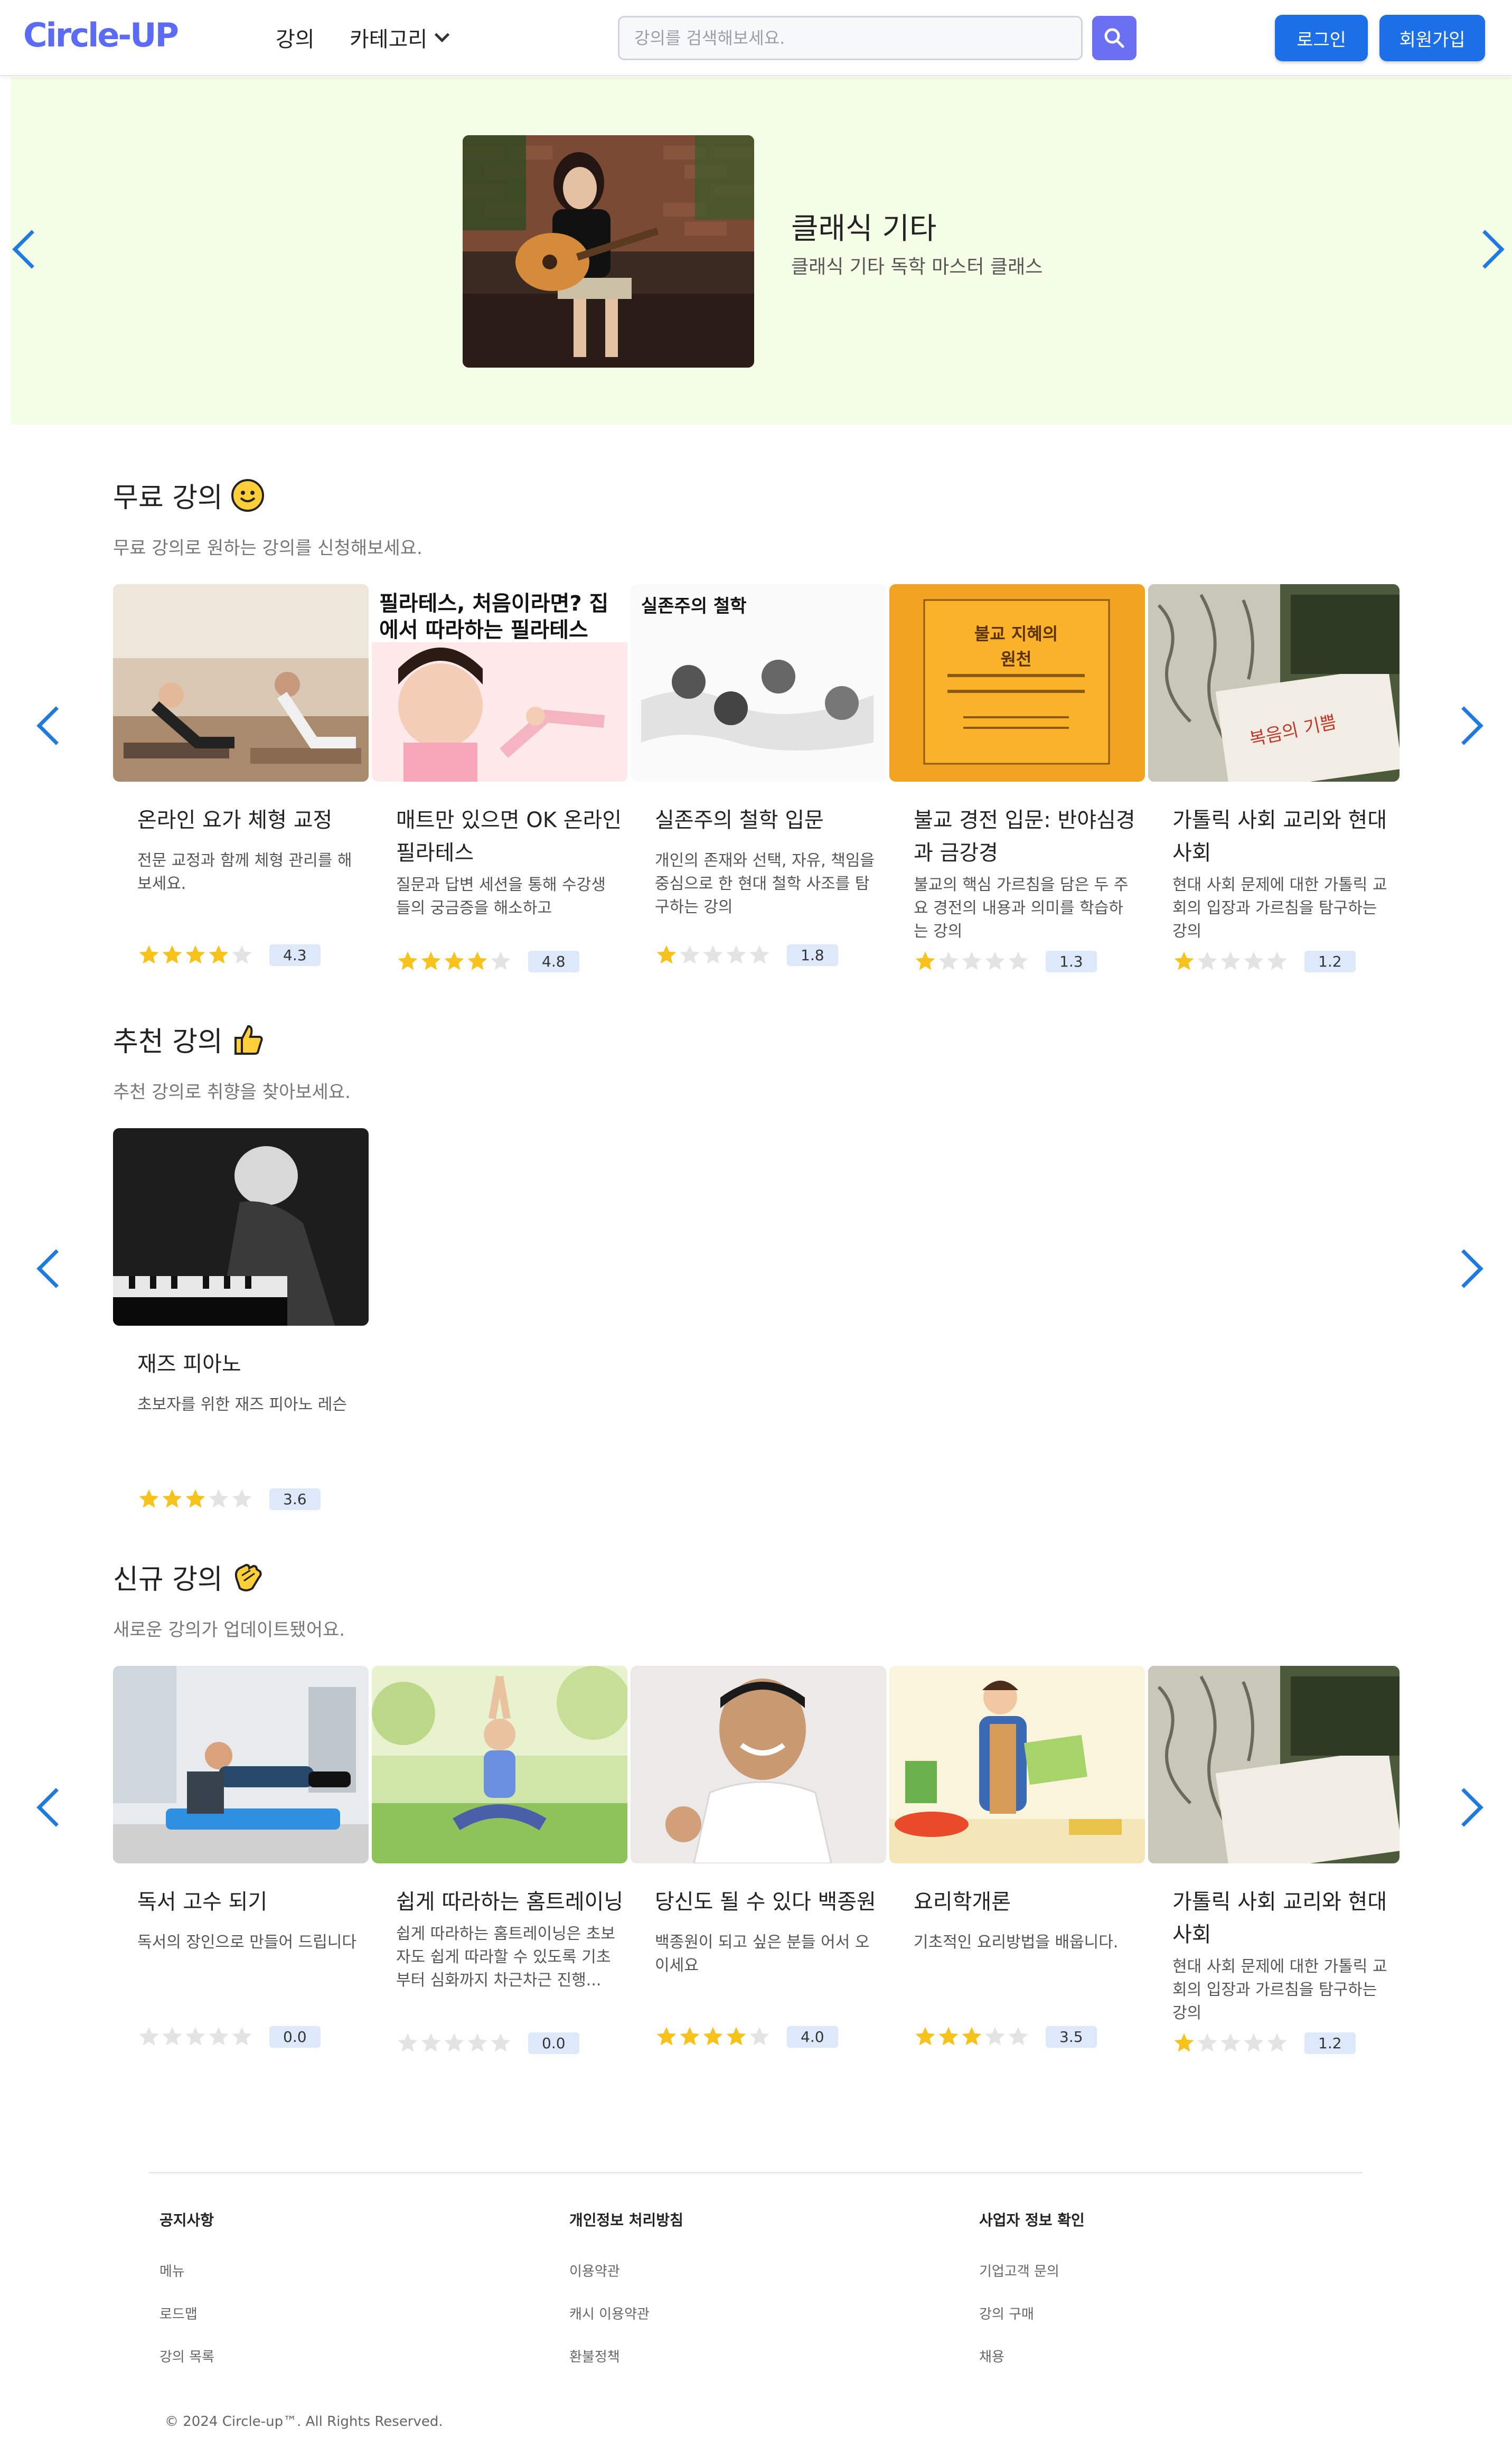 This screenshot has width=1512, height=2456. What do you see at coordinates (1032, 2271) in the screenshot?
I see `footer-link: 기업고객 문의` at bounding box center [1032, 2271].